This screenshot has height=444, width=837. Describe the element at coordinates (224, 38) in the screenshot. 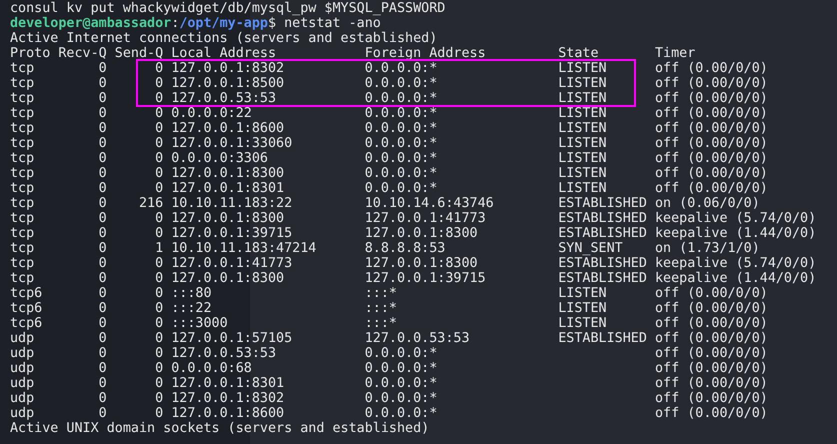

I see `terminal-line: Active Internet connections (servers and established)` at that location.